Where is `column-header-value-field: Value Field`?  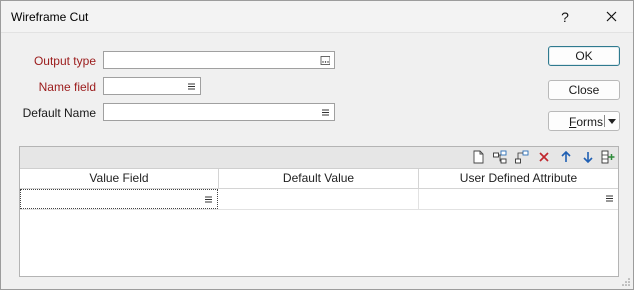 column-header-value-field: Value Field is located at coordinates (119, 178).